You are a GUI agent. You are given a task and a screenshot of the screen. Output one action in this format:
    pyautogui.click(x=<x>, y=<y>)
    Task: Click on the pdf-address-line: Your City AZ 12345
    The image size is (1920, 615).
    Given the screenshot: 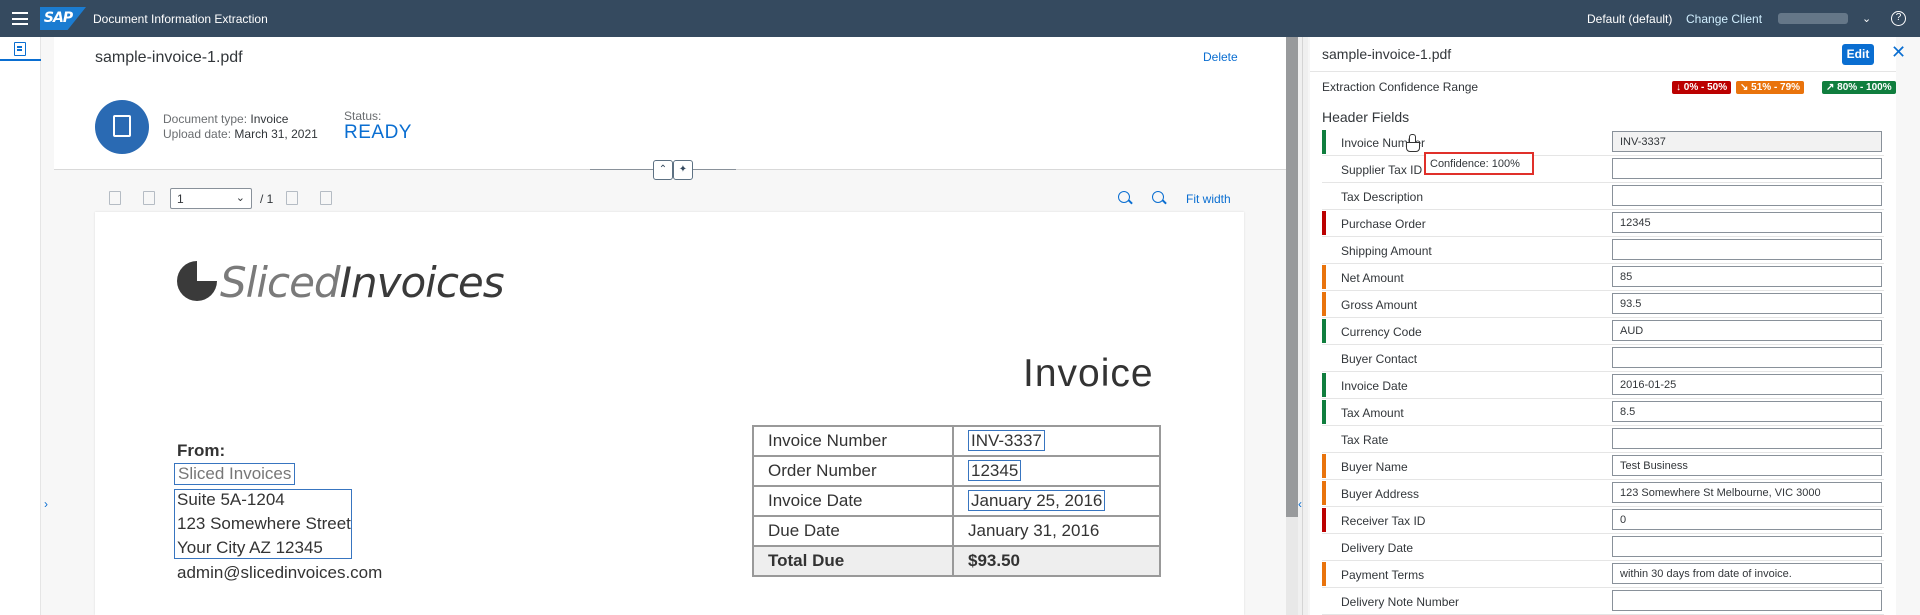 What is the action you would take?
    pyautogui.click(x=250, y=547)
    